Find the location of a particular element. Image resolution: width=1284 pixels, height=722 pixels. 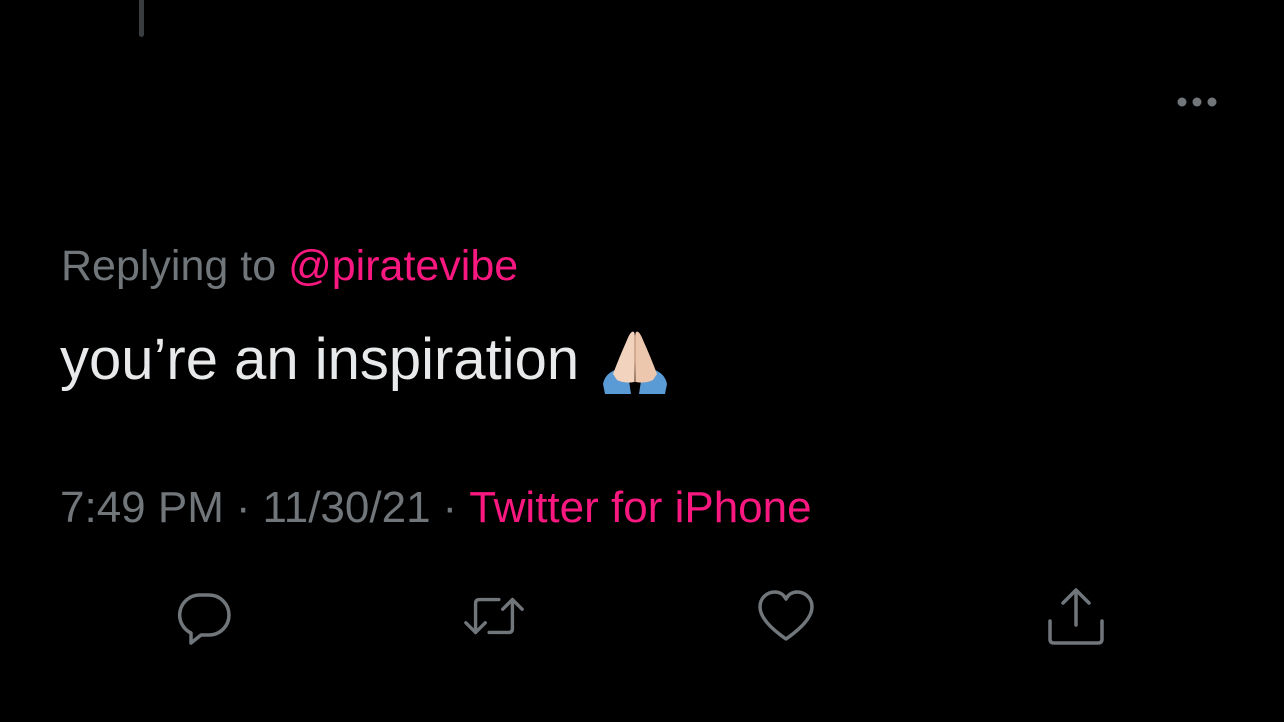

reply-bubble-icon is located at coordinates (204, 619).